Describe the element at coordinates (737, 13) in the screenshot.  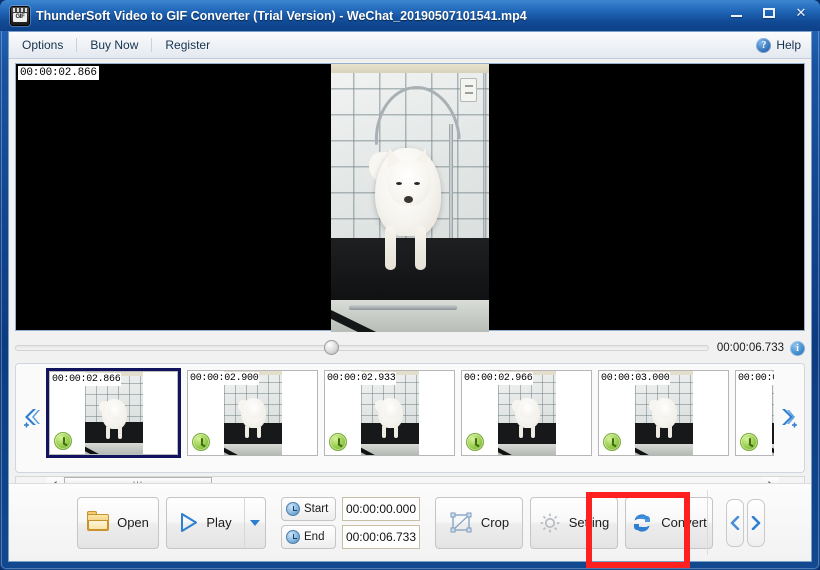
I see `minimize-button` at that location.